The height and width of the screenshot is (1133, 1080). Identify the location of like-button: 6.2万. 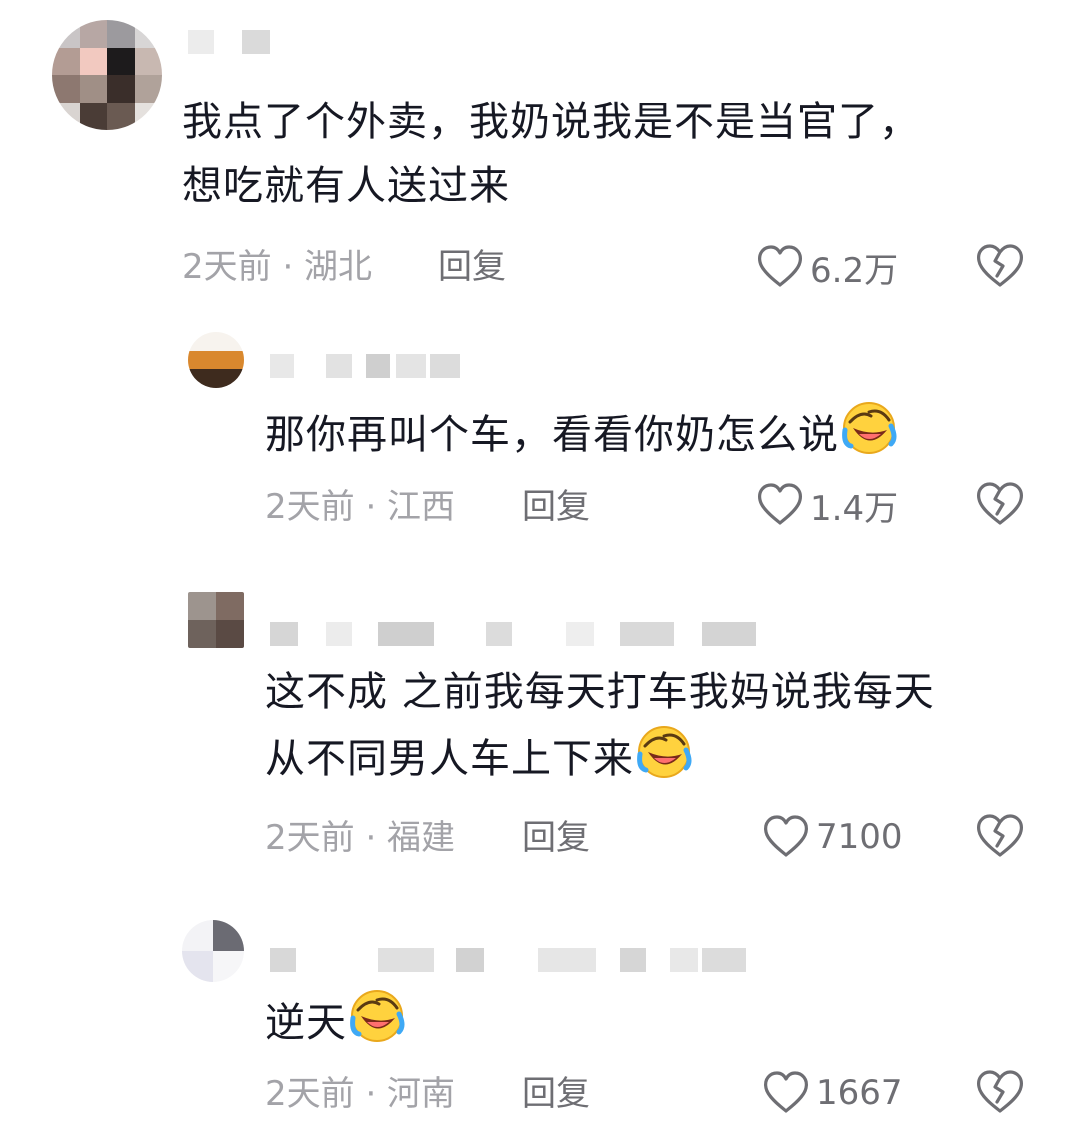
(827, 267).